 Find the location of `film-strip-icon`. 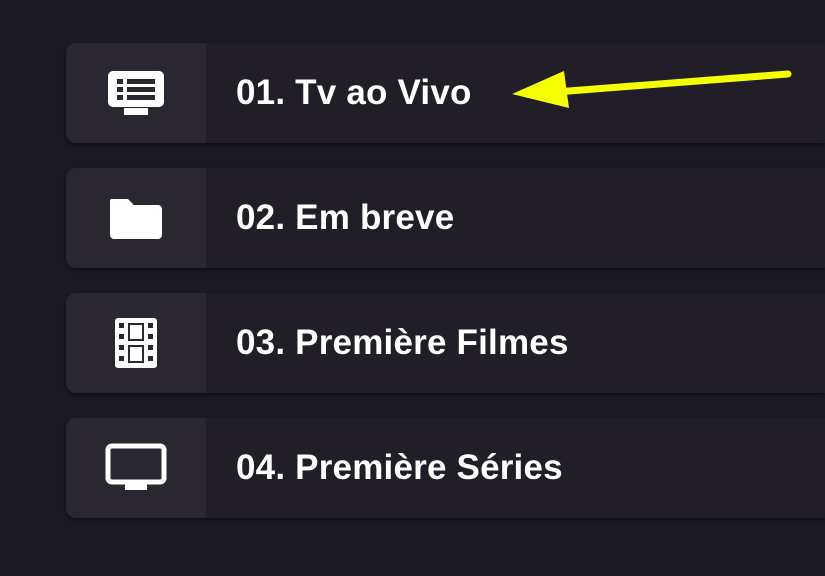

film-strip-icon is located at coordinates (136, 343).